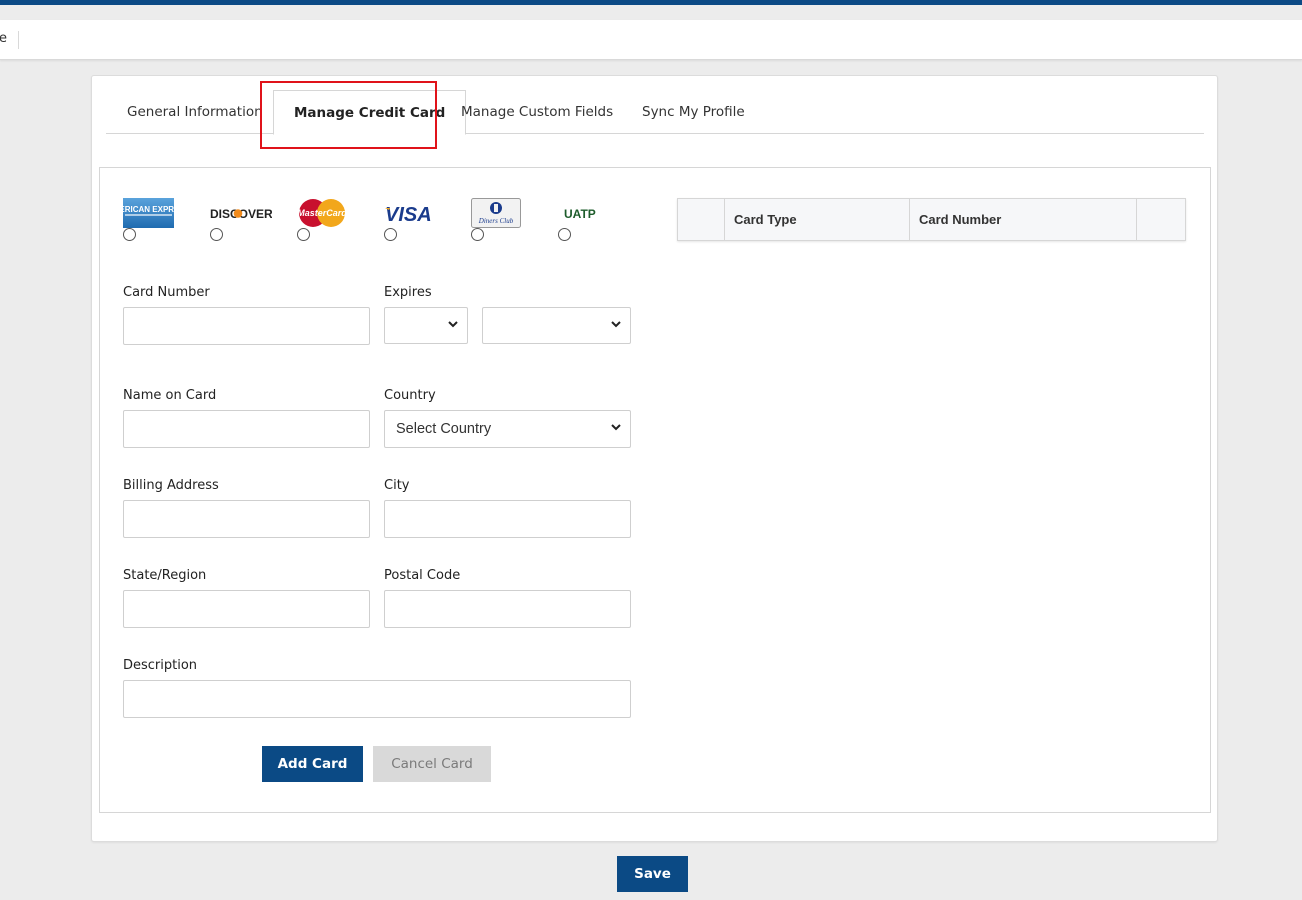  I want to click on card-number-input, so click(246, 326).